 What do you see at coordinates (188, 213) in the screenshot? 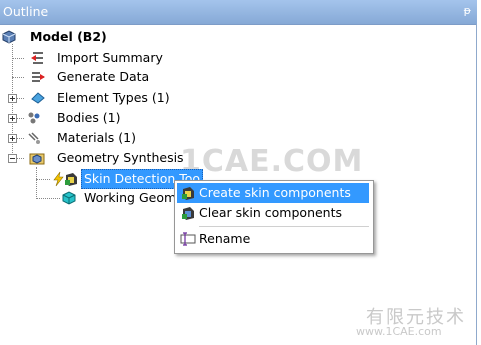
I see `clear-skin-icon` at bounding box center [188, 213].